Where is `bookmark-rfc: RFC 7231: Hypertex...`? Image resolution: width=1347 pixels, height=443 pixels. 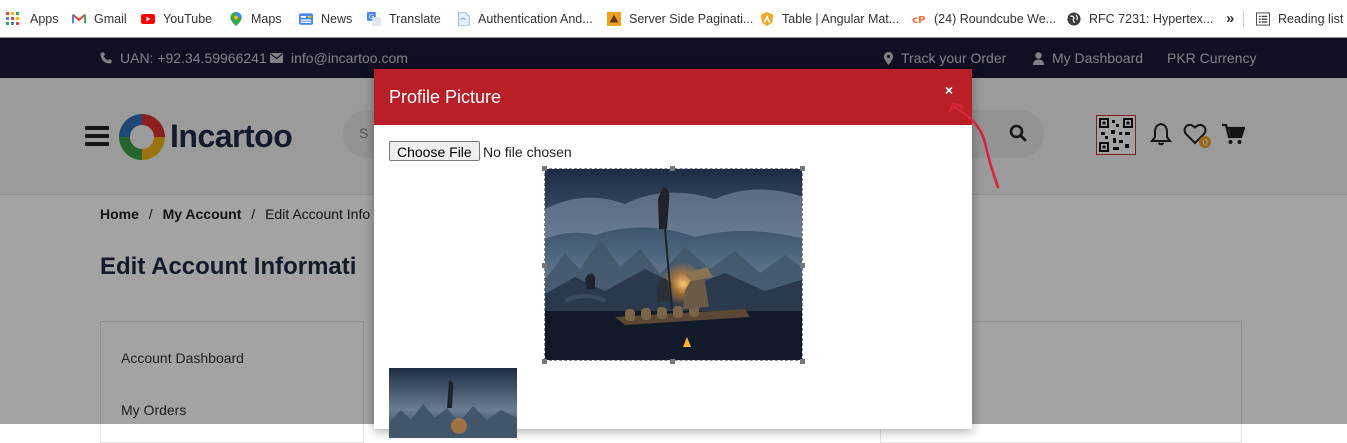
bookmark-rfc: RFC 7231: Hypertex... is located at coordinates (1140, 18).